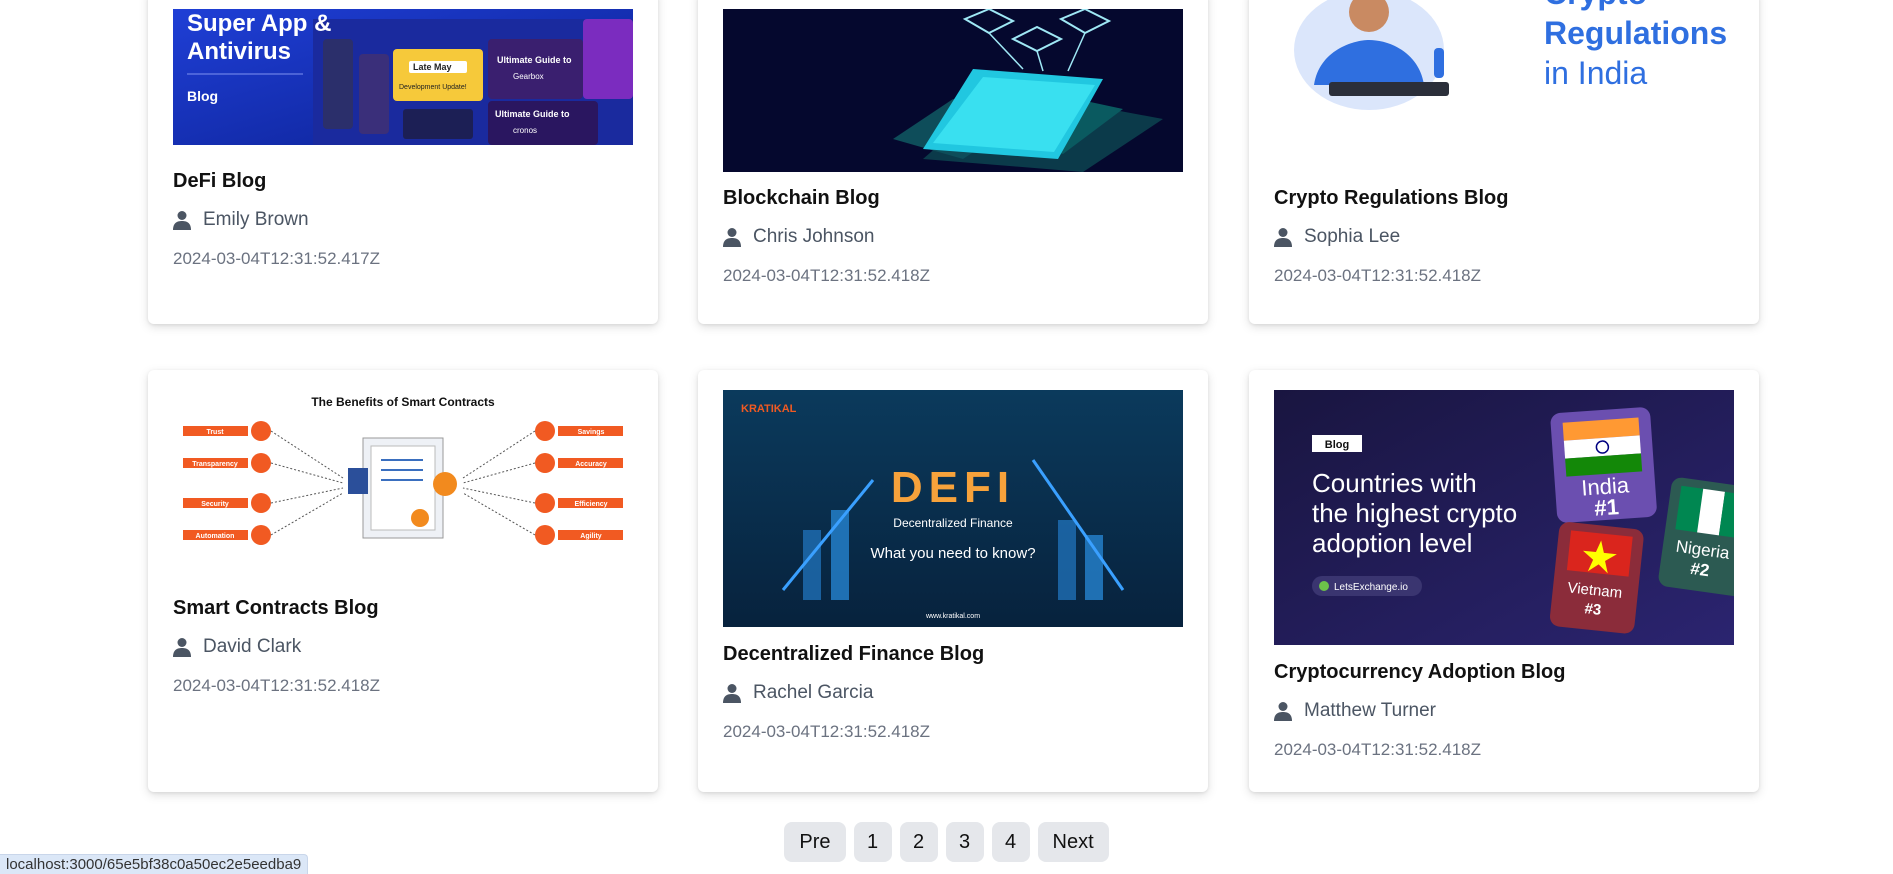  Describe the element at coordinates (1073, 842) in the screenshot. I see `next-page-button: Next` at that location.